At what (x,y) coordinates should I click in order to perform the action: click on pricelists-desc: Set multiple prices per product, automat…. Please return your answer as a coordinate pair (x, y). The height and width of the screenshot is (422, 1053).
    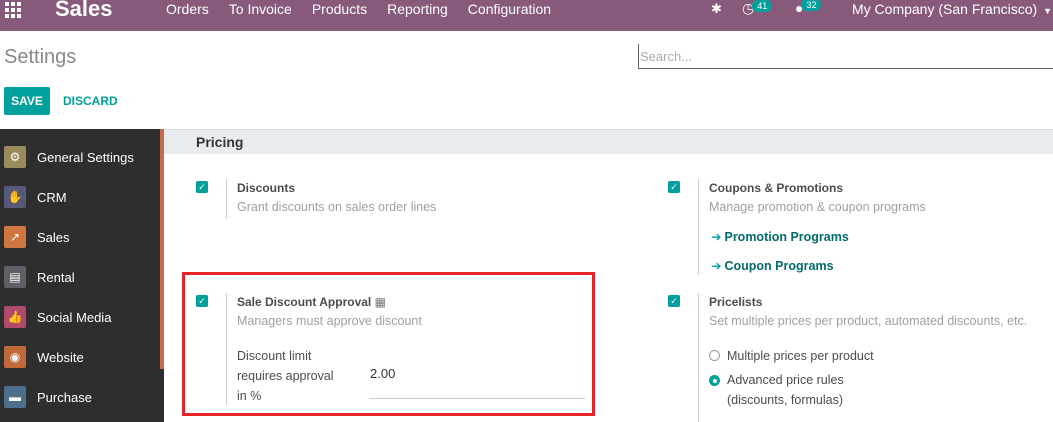
    Looking at the image, I should click on (868, 321).